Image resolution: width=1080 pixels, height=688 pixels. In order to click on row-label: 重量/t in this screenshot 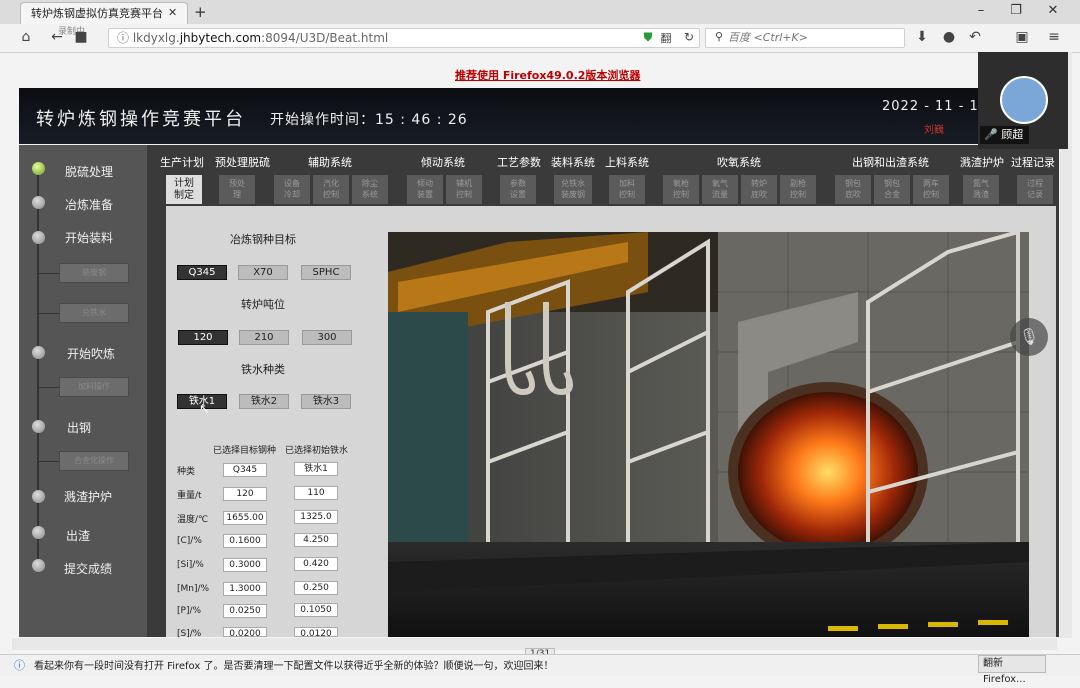, I will do `click(189, 496)`.